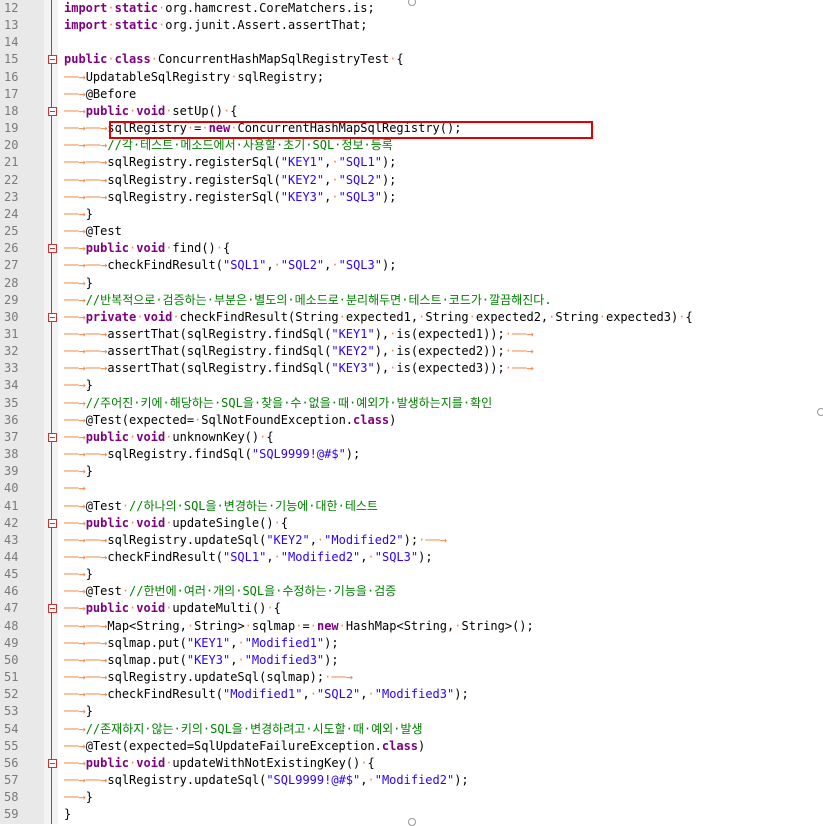  Describe the element at coordinates (165, 694) in the screenshot. I see `code-token: checkFindResult(` at that location.